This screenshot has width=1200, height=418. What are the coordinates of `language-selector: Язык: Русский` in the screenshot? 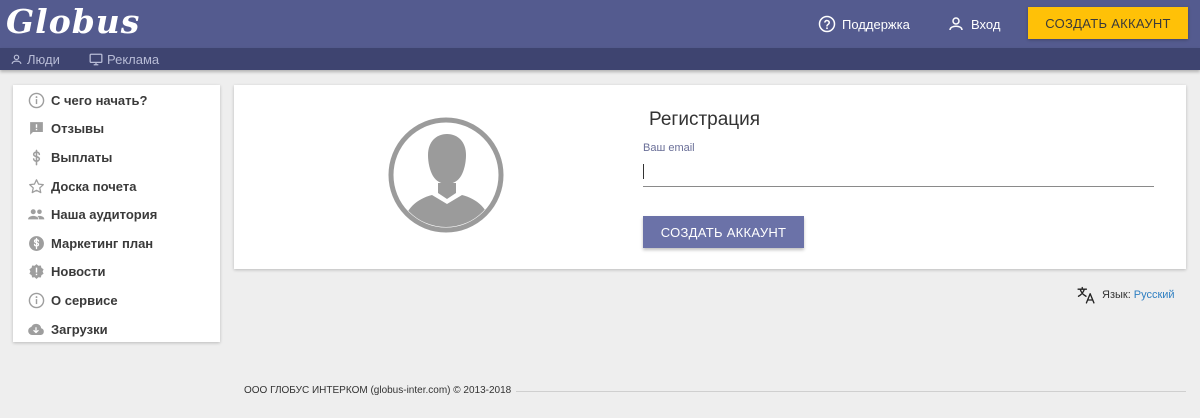 It's located at (1125, 295).